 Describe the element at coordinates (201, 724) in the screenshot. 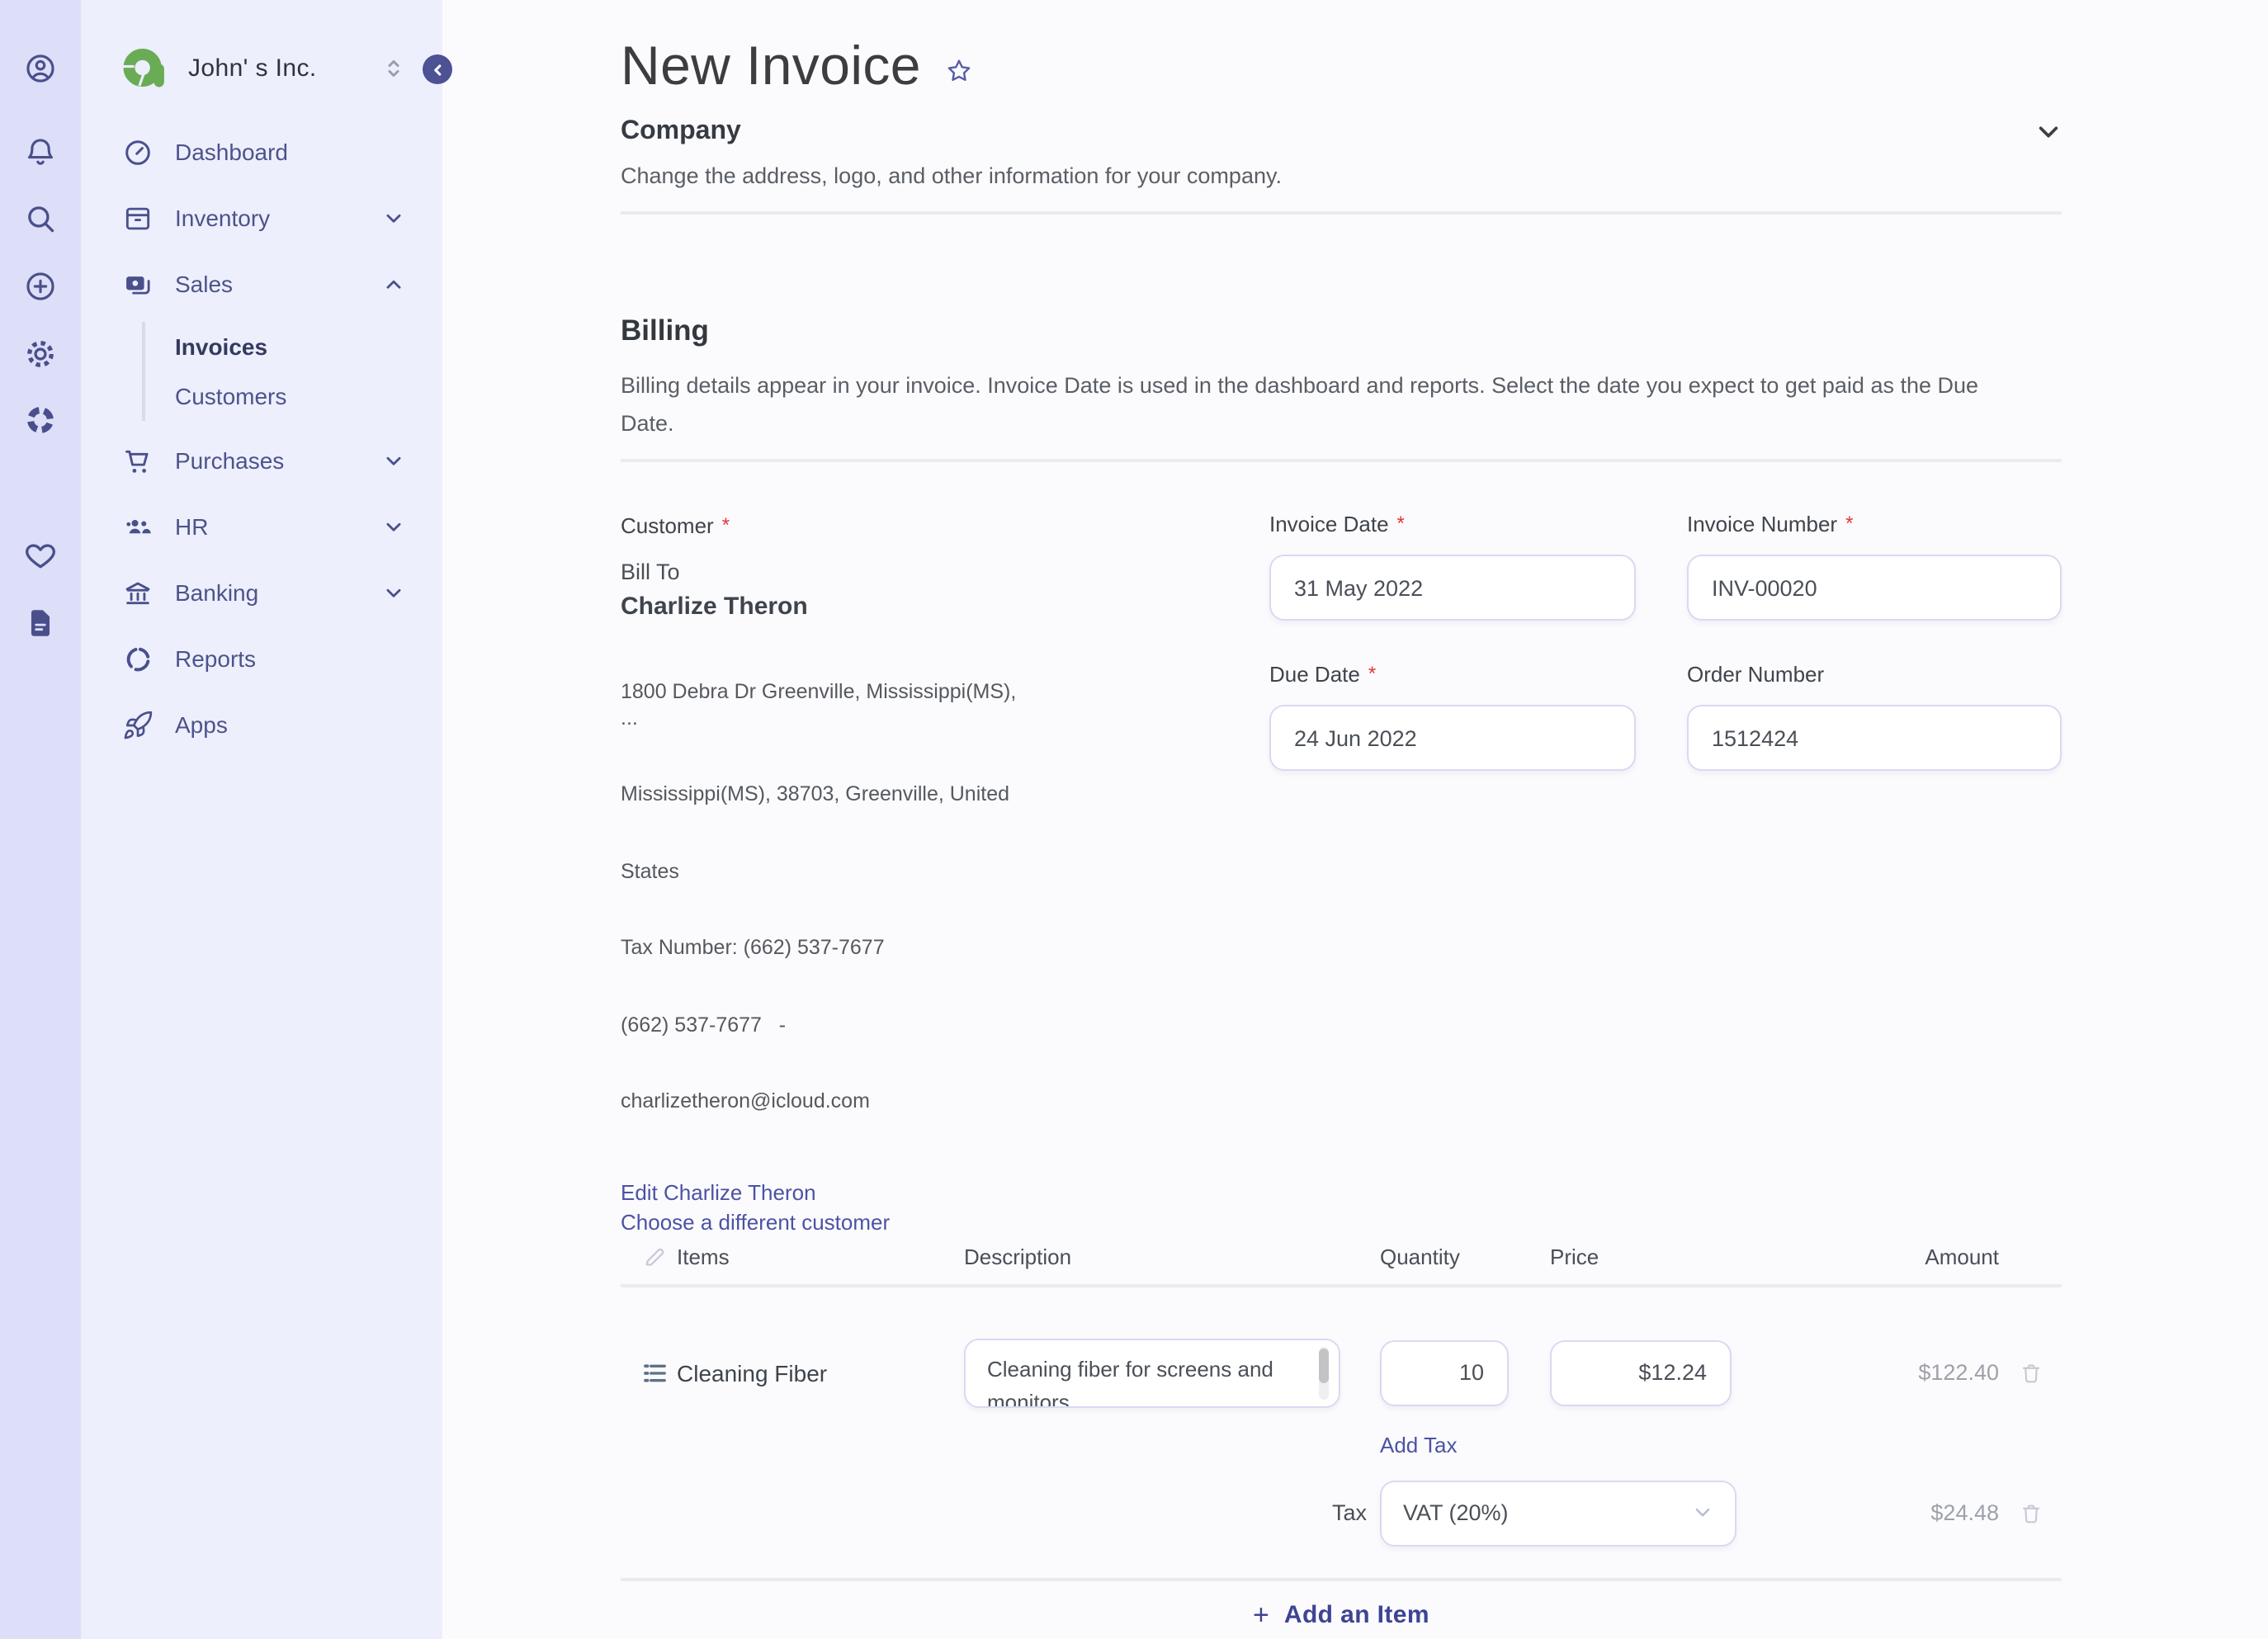

I see `sidebar-item-label: Apps` at that location.